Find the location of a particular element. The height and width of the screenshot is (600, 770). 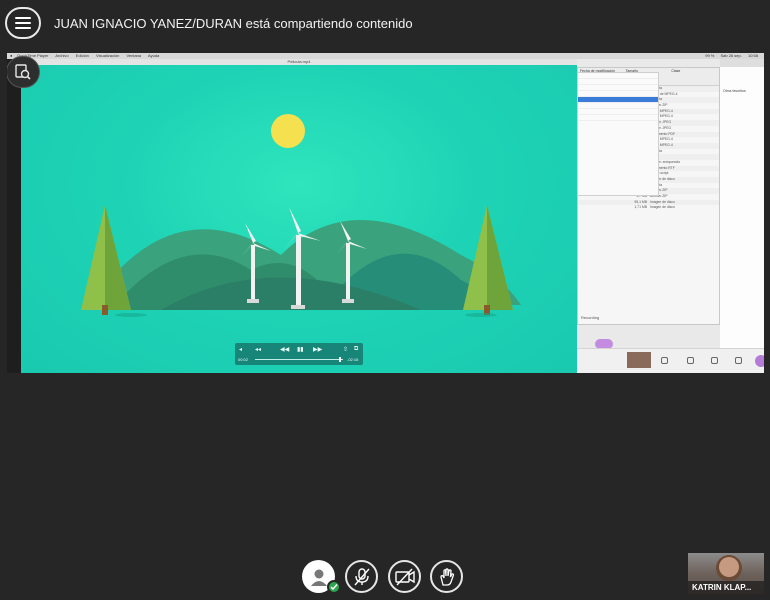

recording-label: Recording is located at coordinates (590, 317).